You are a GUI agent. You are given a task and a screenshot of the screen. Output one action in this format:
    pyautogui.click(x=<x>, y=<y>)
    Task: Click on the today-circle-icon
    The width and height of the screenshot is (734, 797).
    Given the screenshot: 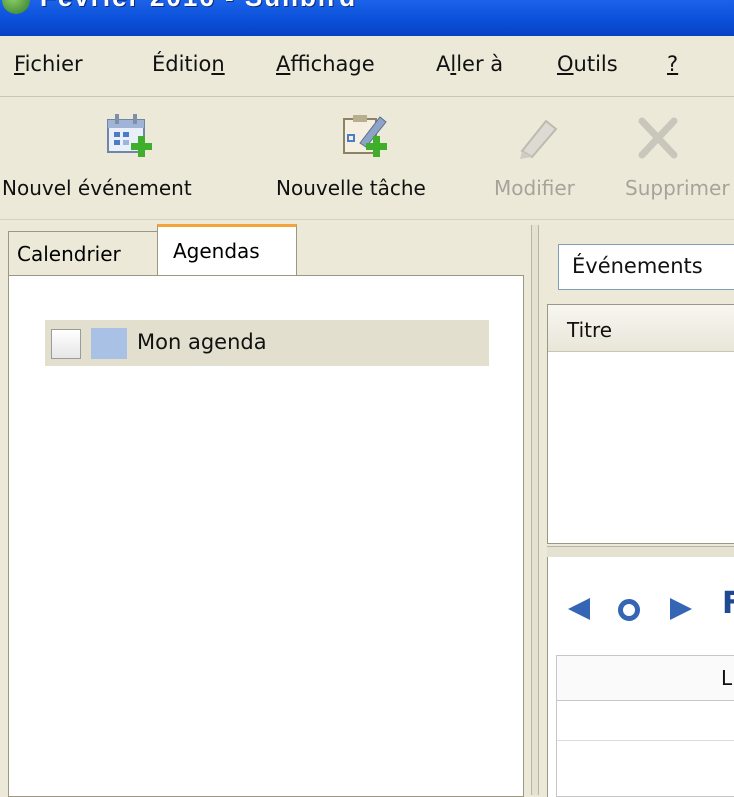 What is the action you would take?
    pyautogui.click(x=629, y=610)
    